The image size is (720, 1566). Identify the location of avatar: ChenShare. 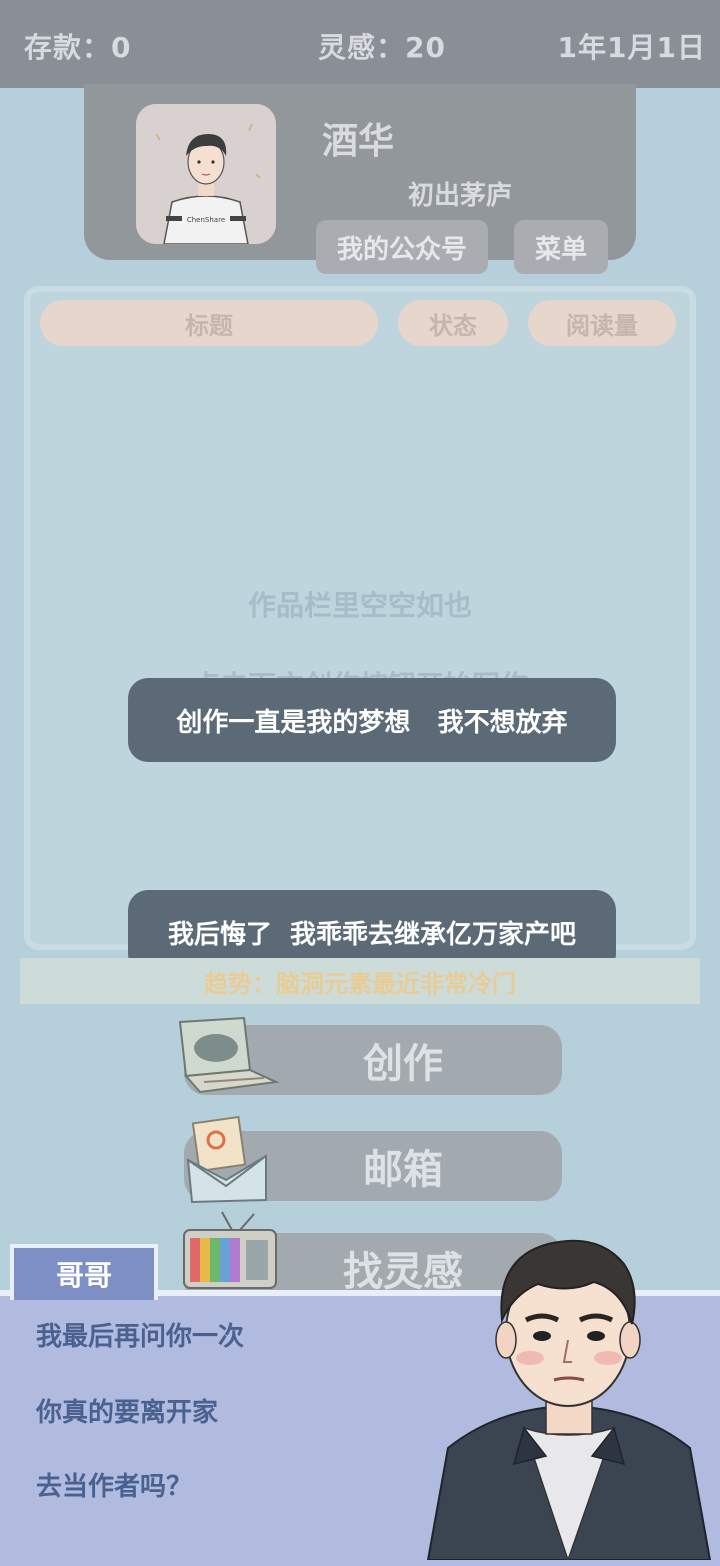
(206, 174).